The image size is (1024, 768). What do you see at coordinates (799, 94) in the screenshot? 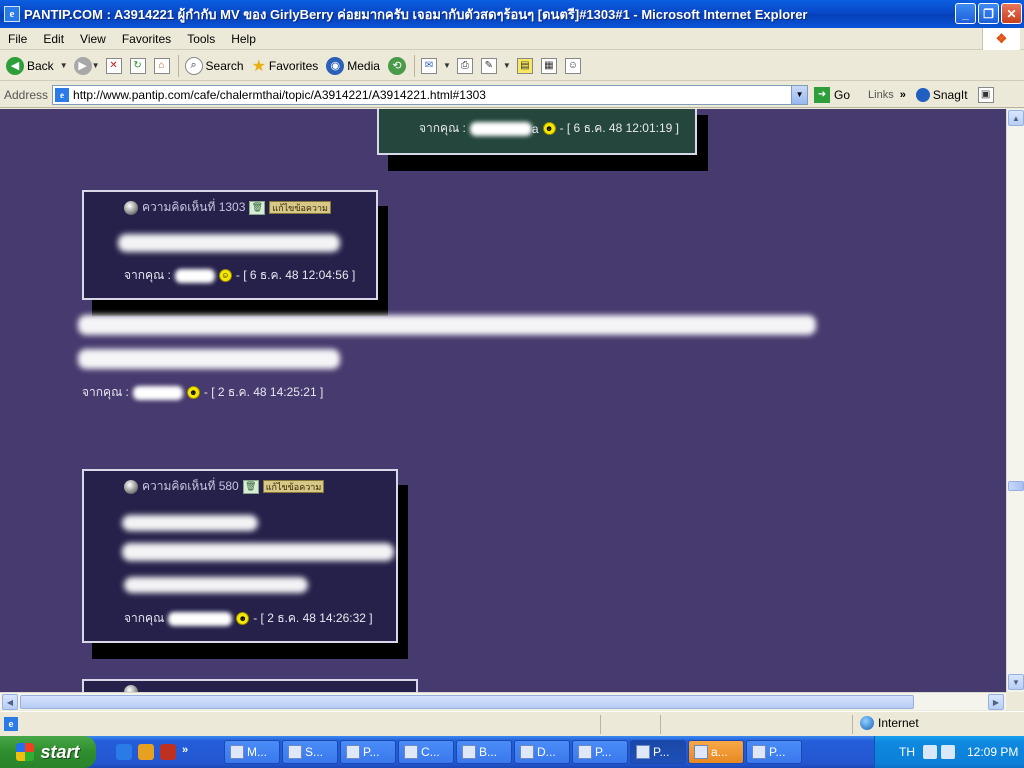
I see `address-dropdown-icon: ▼` at bounding box center [799, 94].